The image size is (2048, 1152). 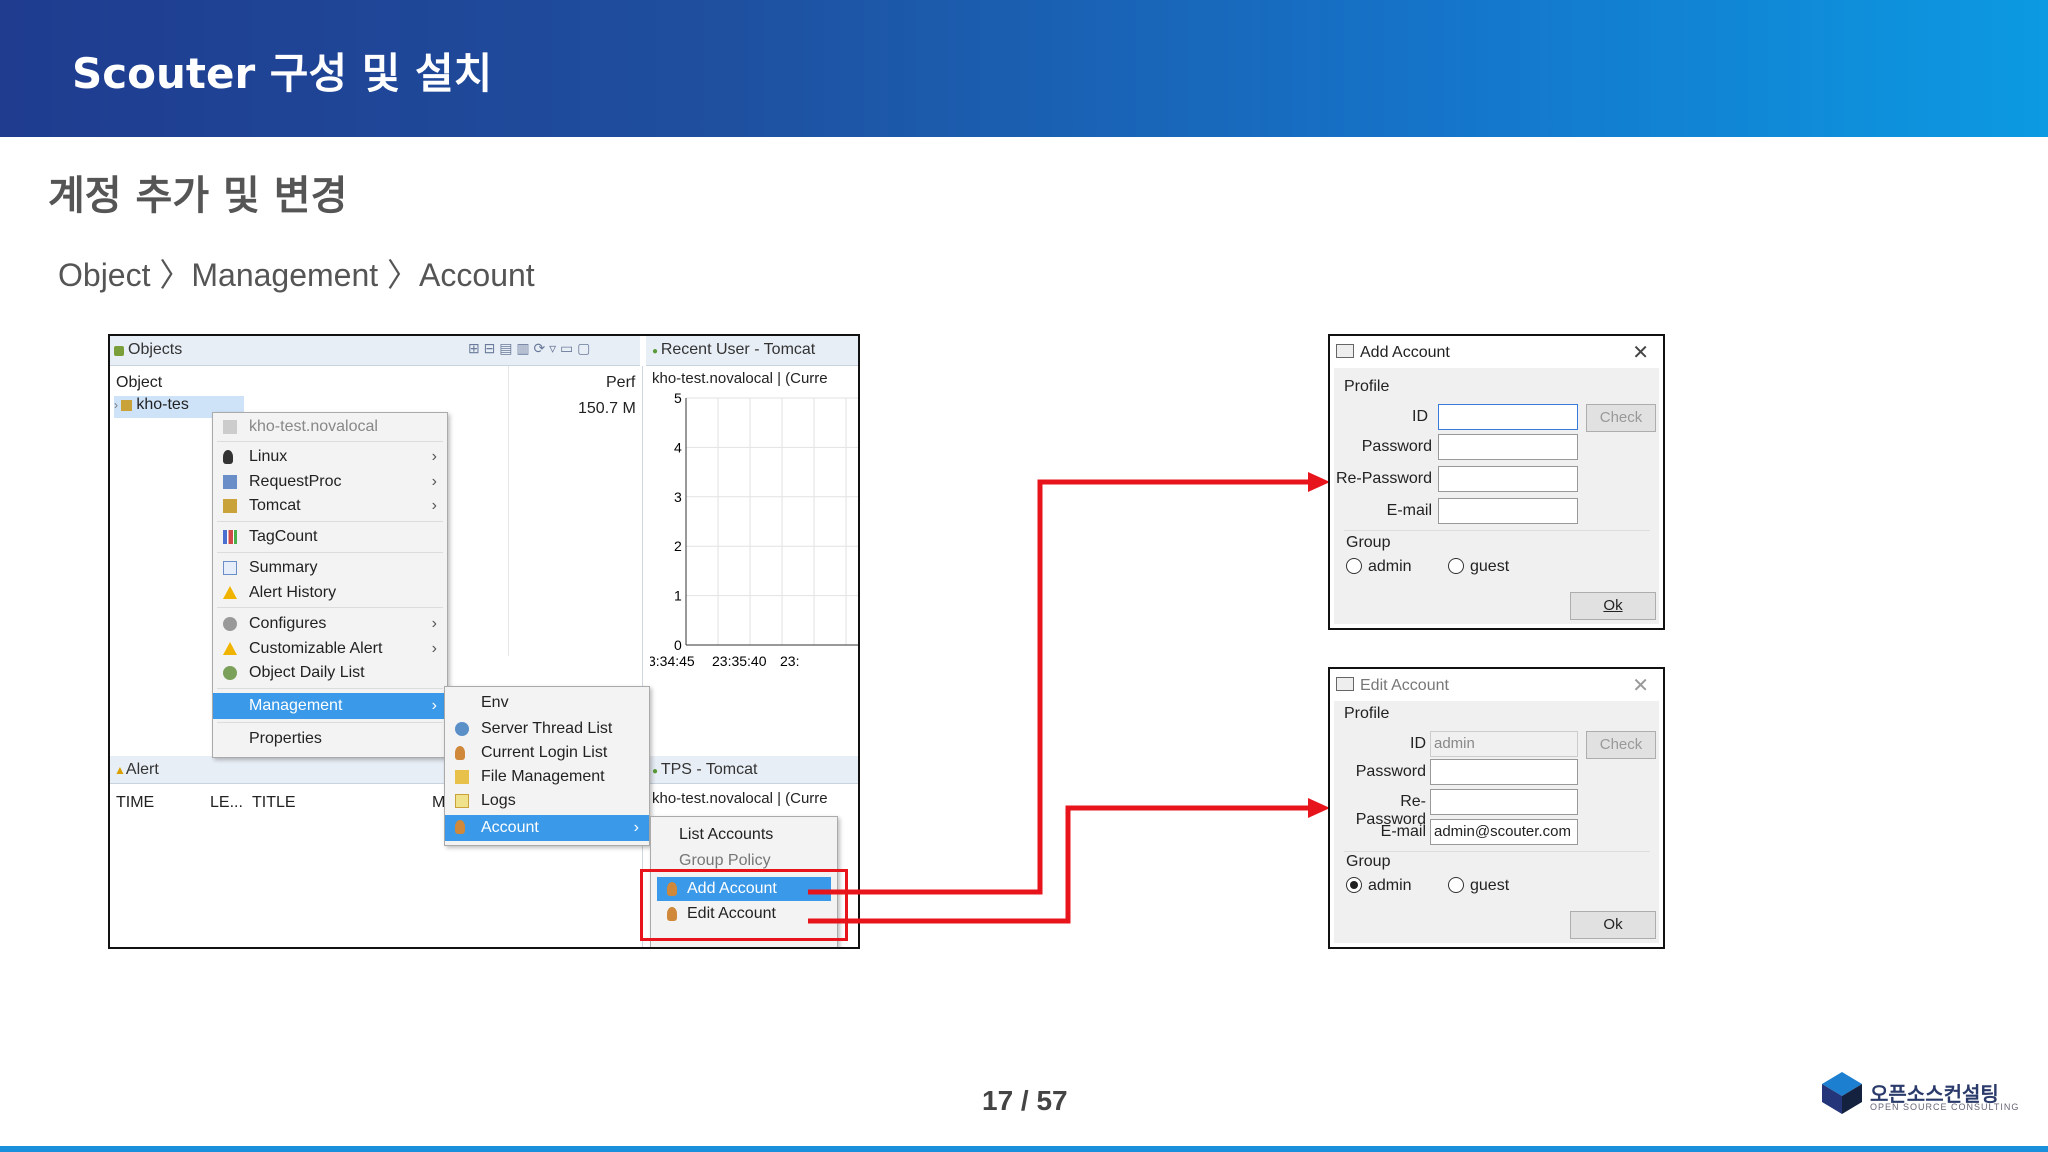 What do you see at coordinates (1319, 808) in the screenshot?
I see `arrow-head-edit` at bounding box center [1319, 808].